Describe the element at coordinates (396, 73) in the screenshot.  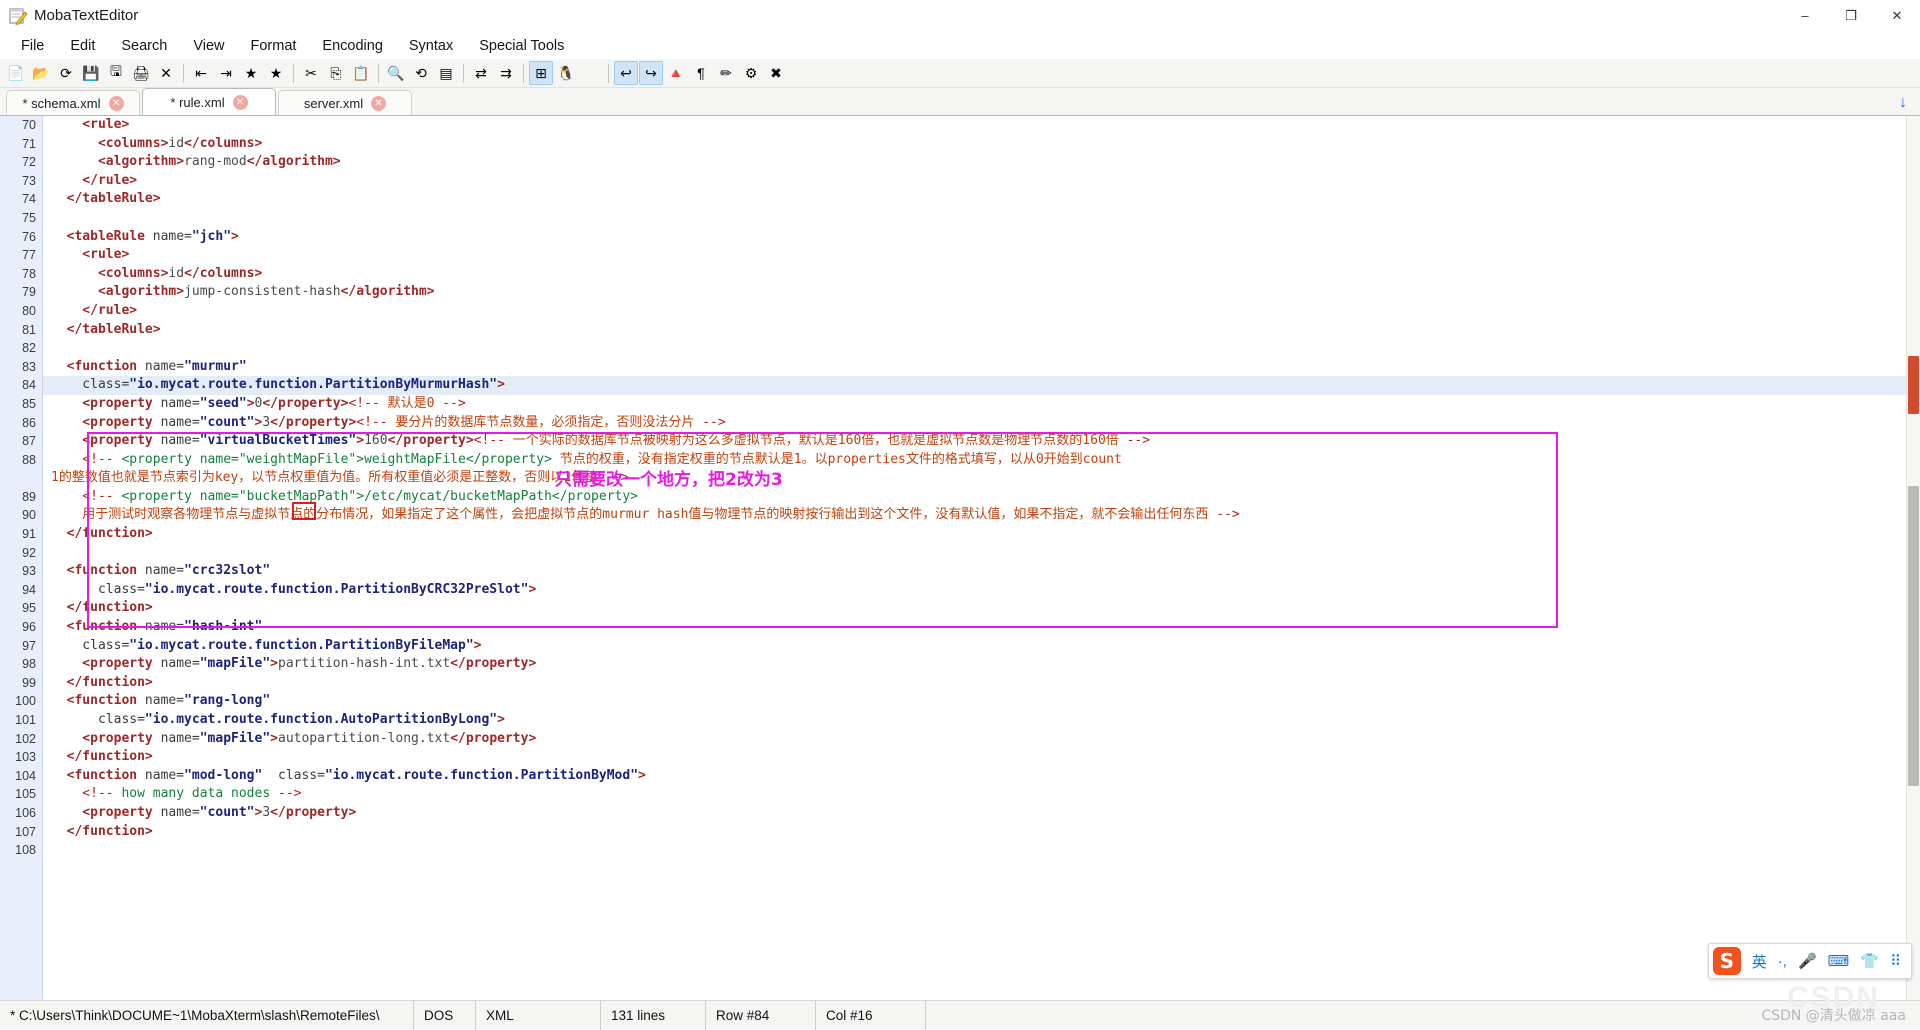
I see `toolbar-find-icon: 🔍` at that location.